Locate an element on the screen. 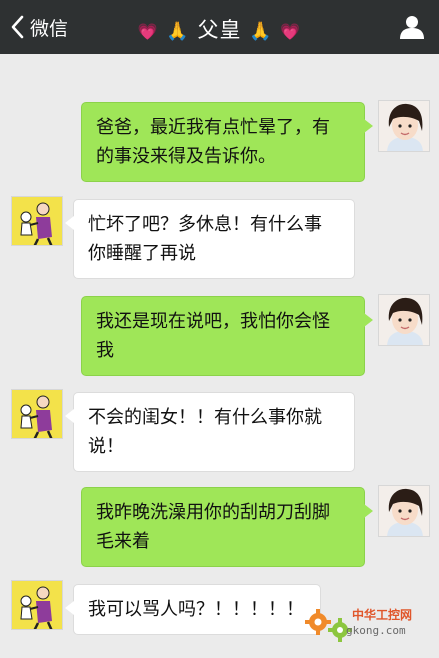 The width and height of the screenshot is (439, 658). chat-header: 微信 💗 🙏 父皇 🙏 💗 is located at coordinates (219, 27).